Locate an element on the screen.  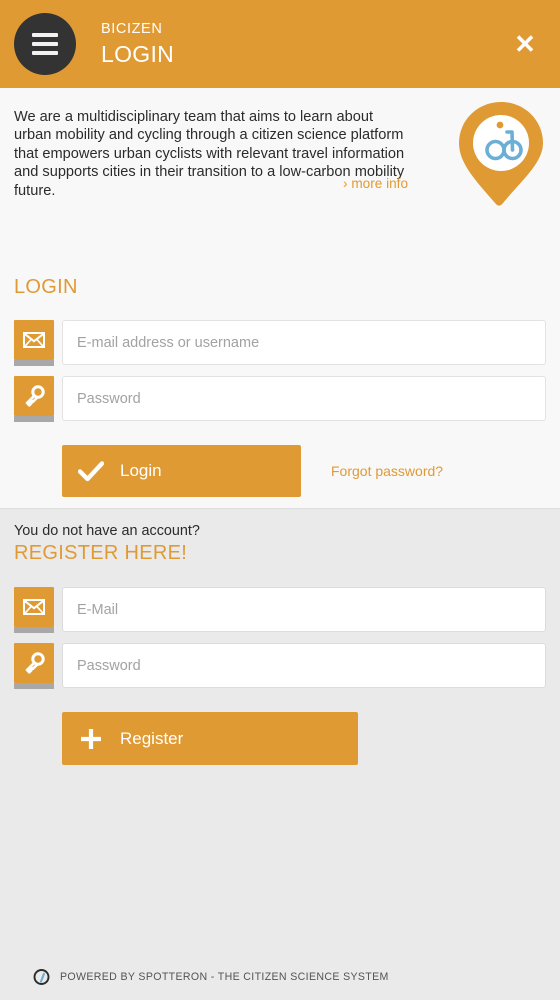
login-password-row is located at coordinates (280, 399).